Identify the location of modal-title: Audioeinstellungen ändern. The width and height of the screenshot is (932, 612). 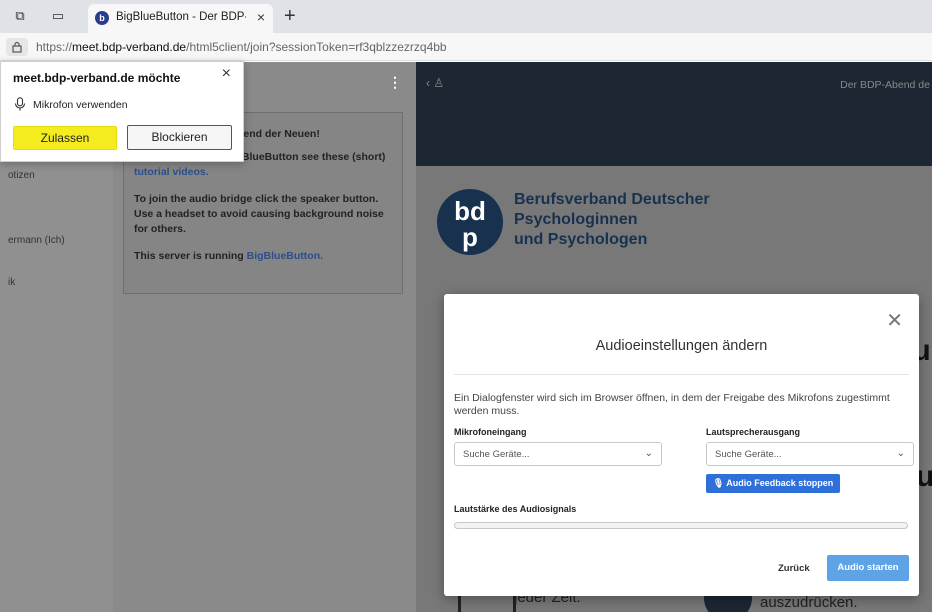
(681, 346).